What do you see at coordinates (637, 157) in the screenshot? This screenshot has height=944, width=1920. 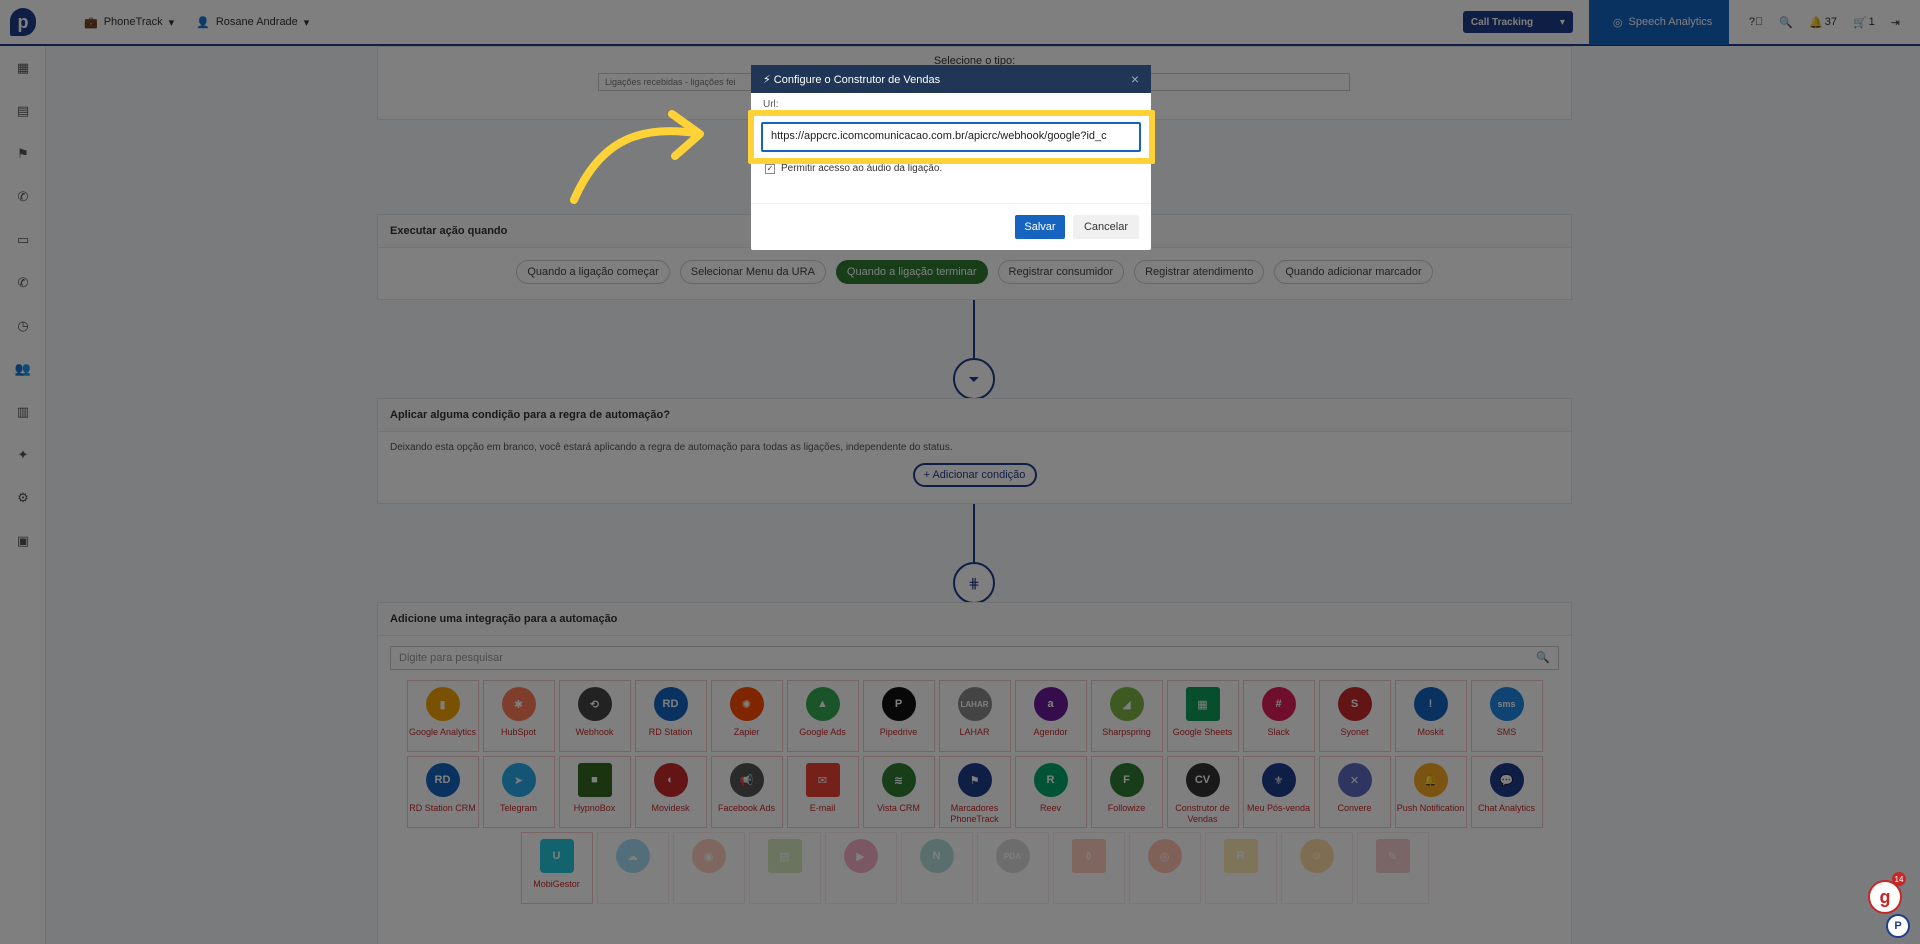 I see `pointer-arrow-icon` at bounding box center [637, 157].